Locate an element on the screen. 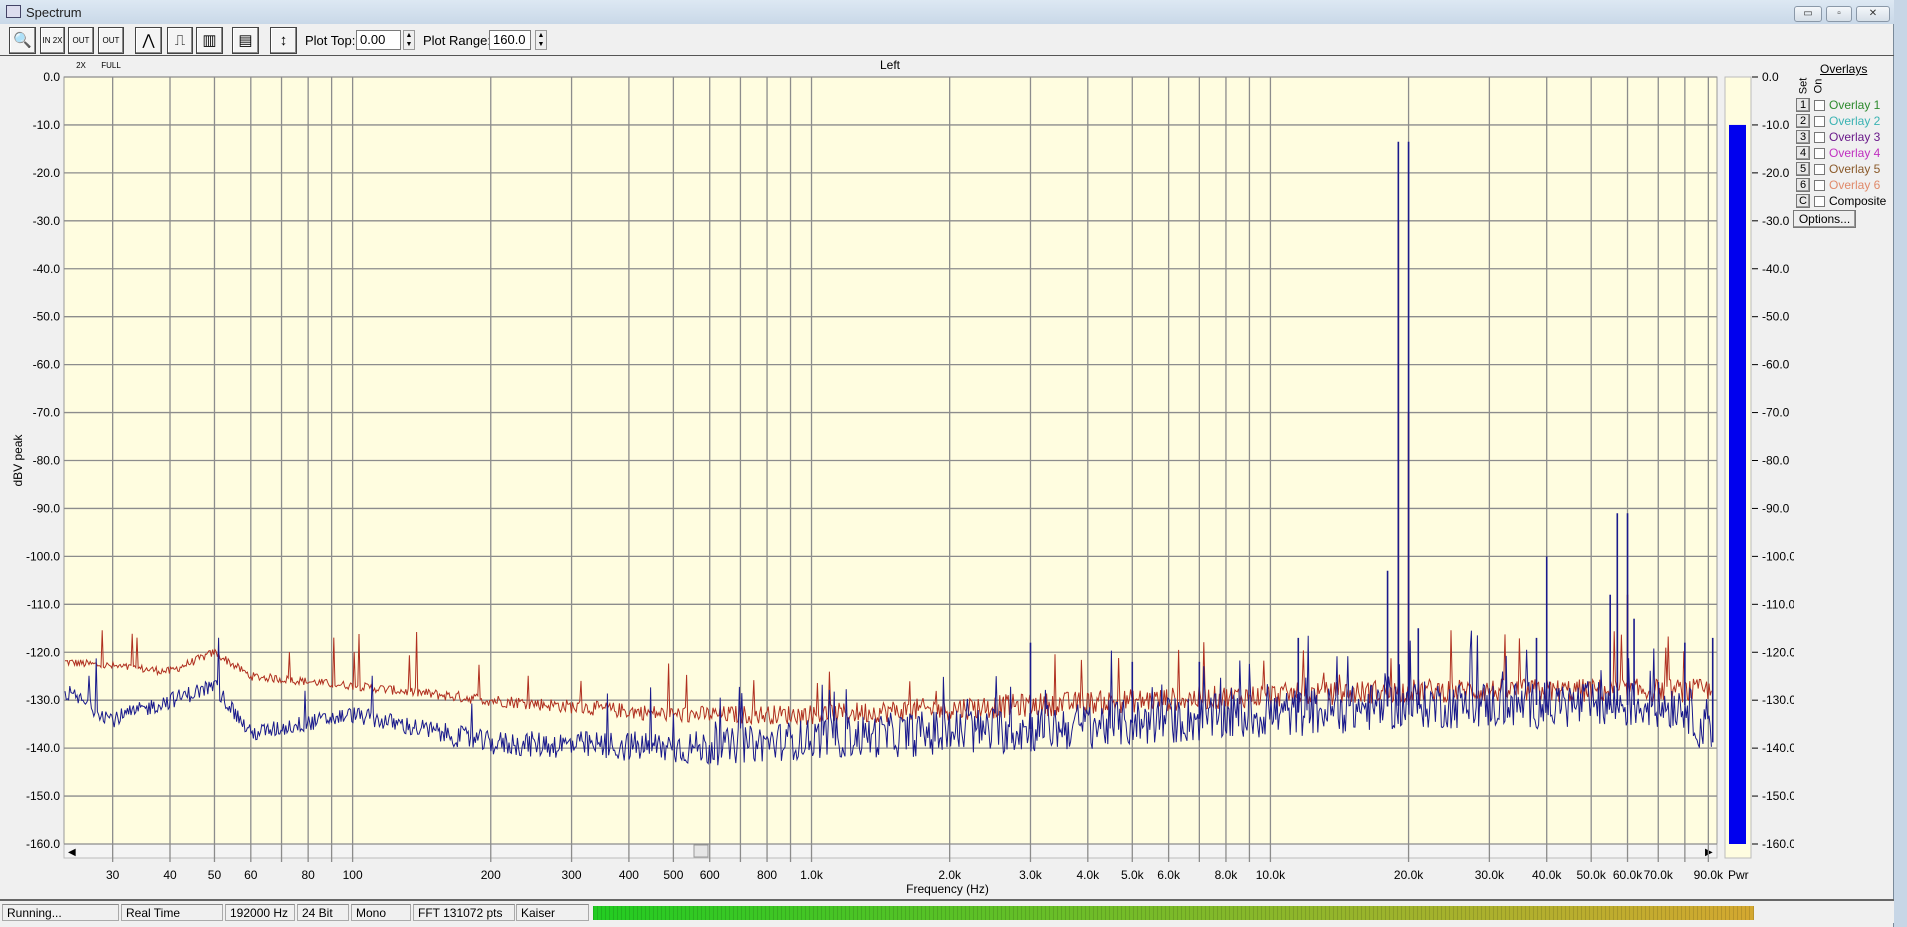 The image size is (1907, 927). plot-range-label: Plot Range: is located at coordinates (457, 40).